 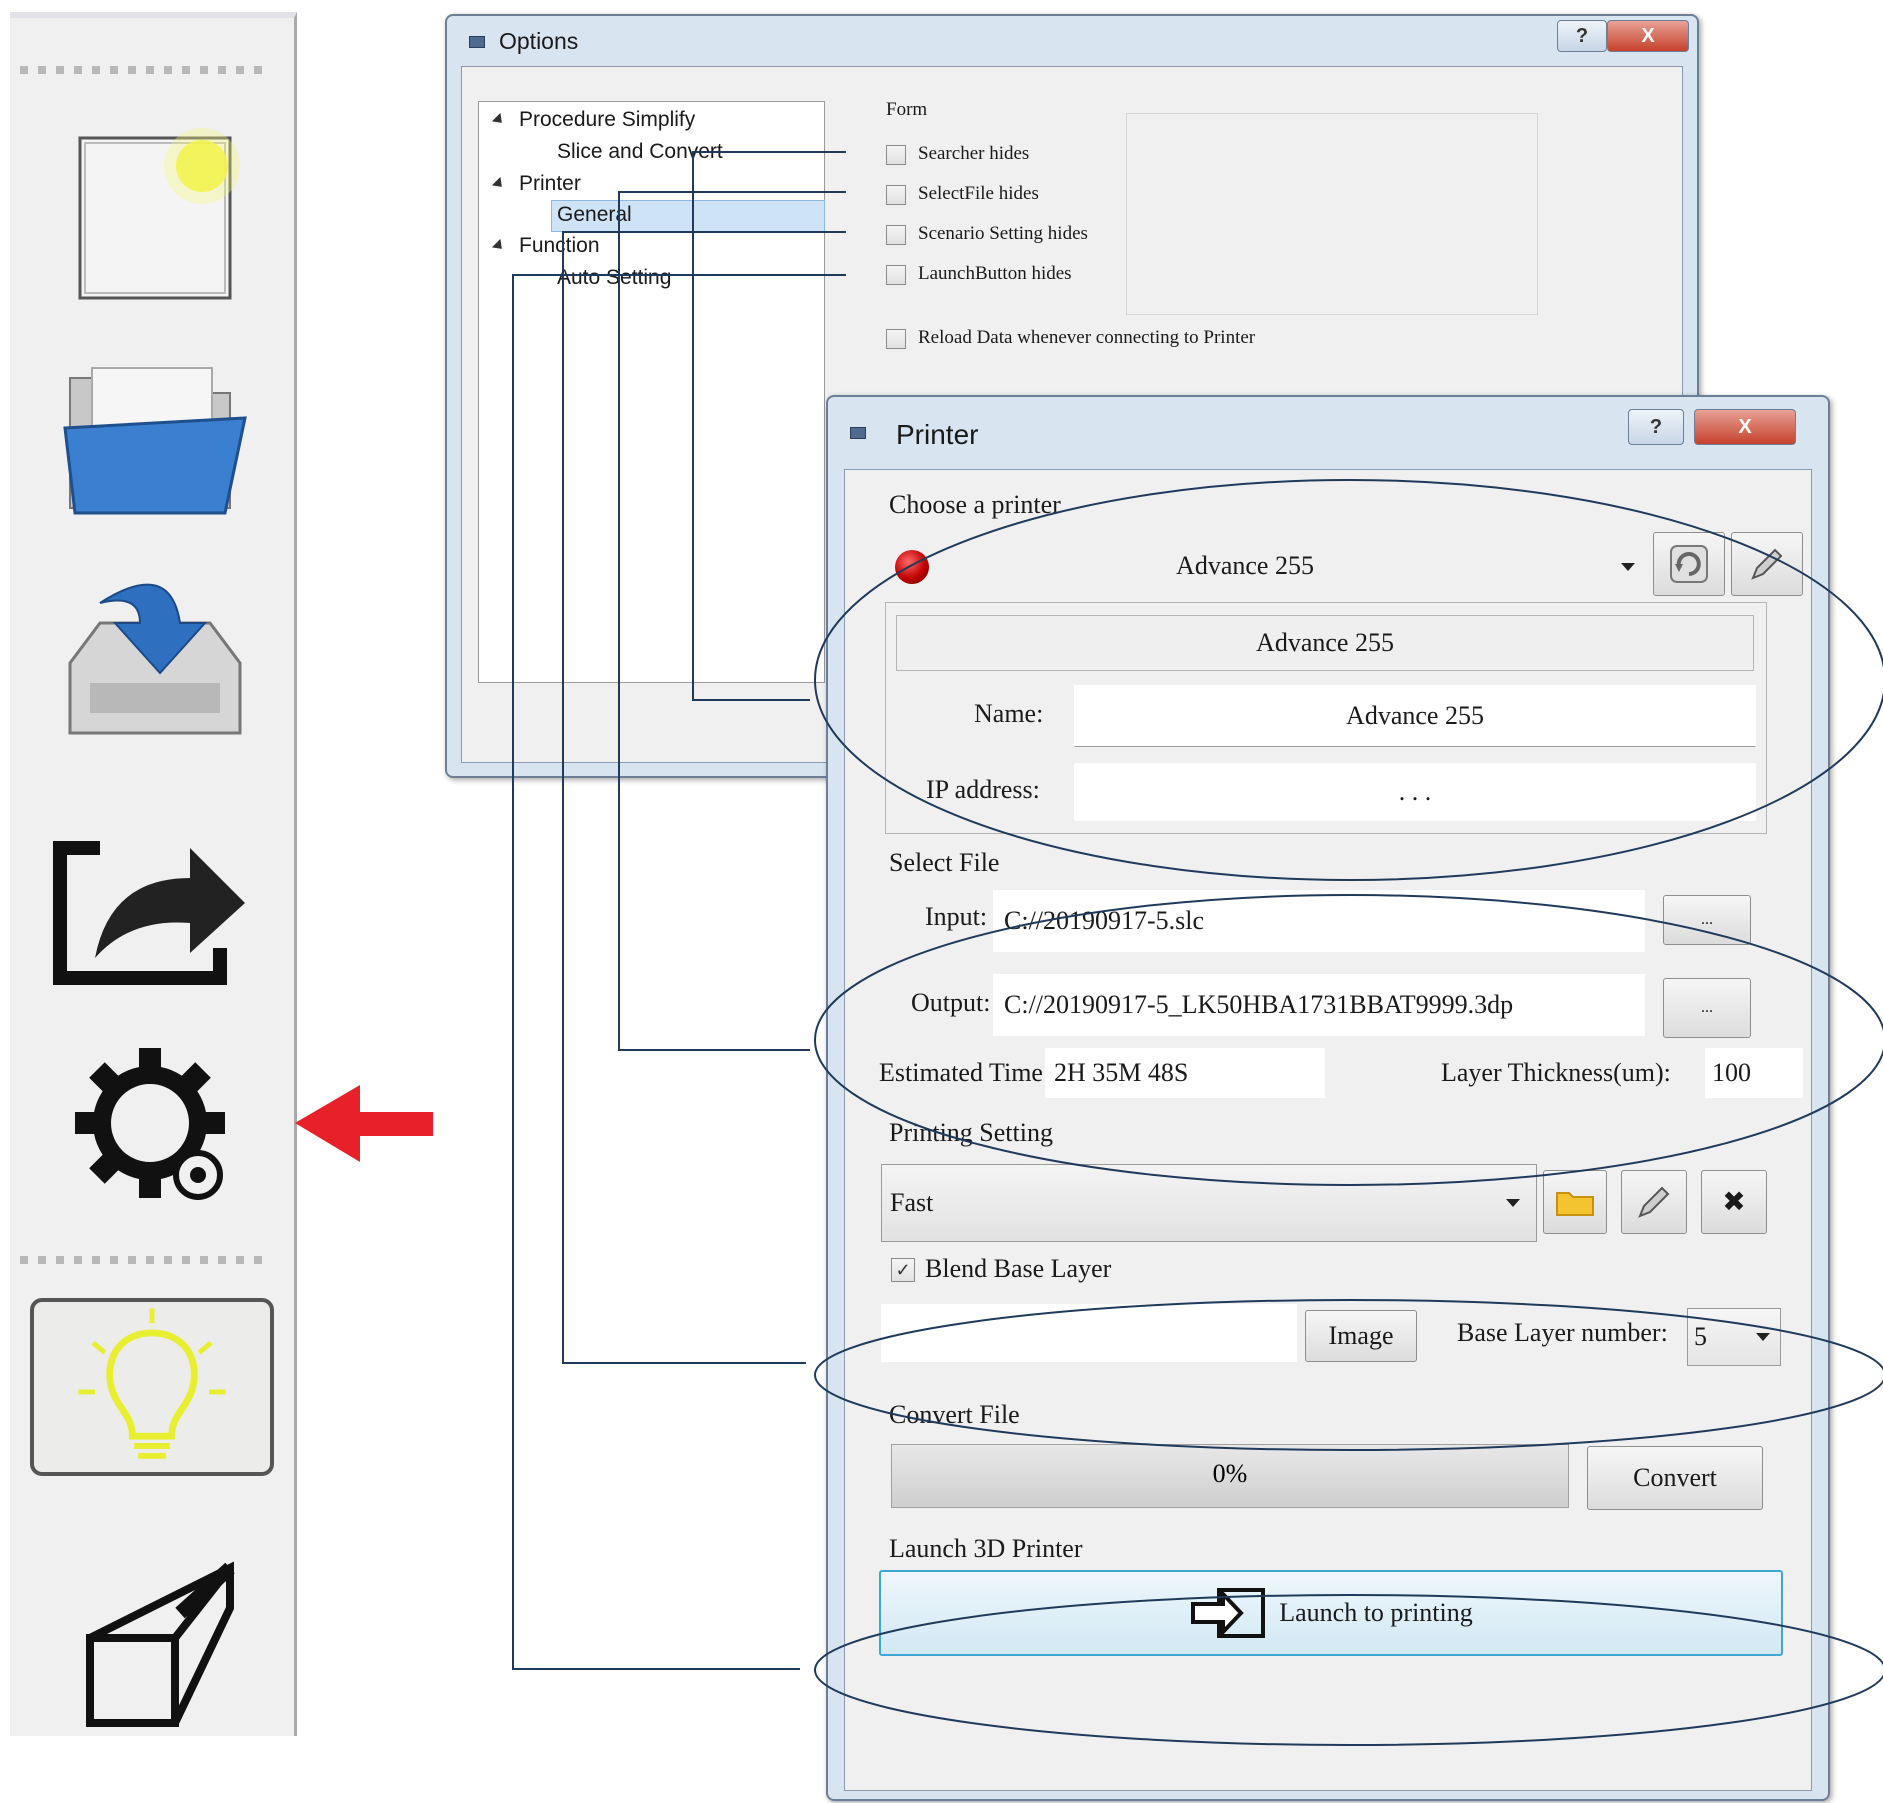 I want to click on scenario-setting-hides-label: Scenario Setting hides, so click(x=1003, y=233).